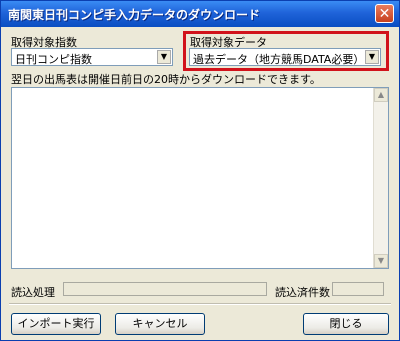 This screenshot has width=400, height=341. I want to click on scroll-down-icon: ▼, so click(381, 261).